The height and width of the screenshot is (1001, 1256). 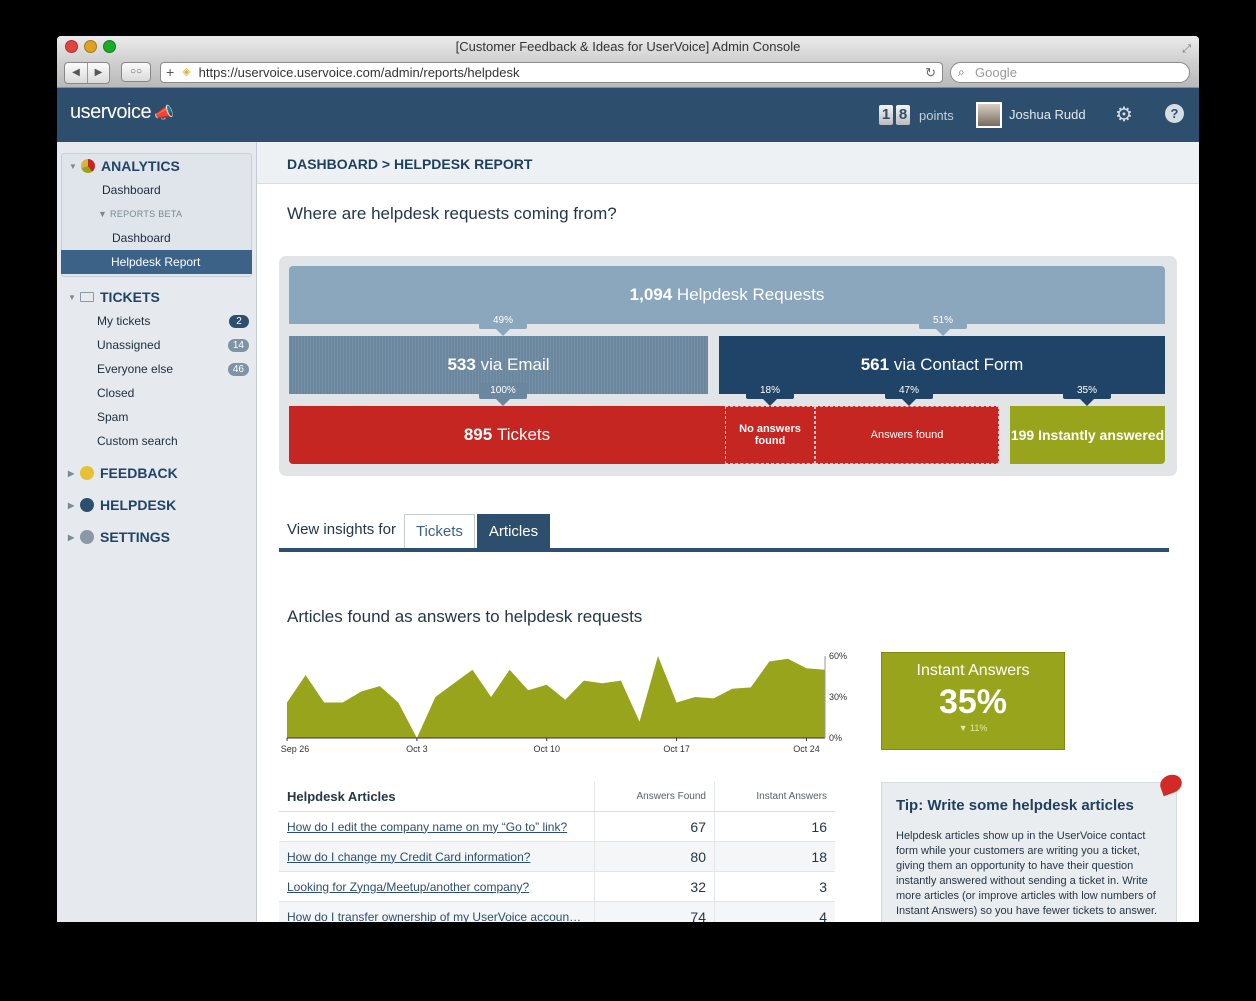 I want to click on pct-instant-badge: 35%, so click(x=1087, y=394).